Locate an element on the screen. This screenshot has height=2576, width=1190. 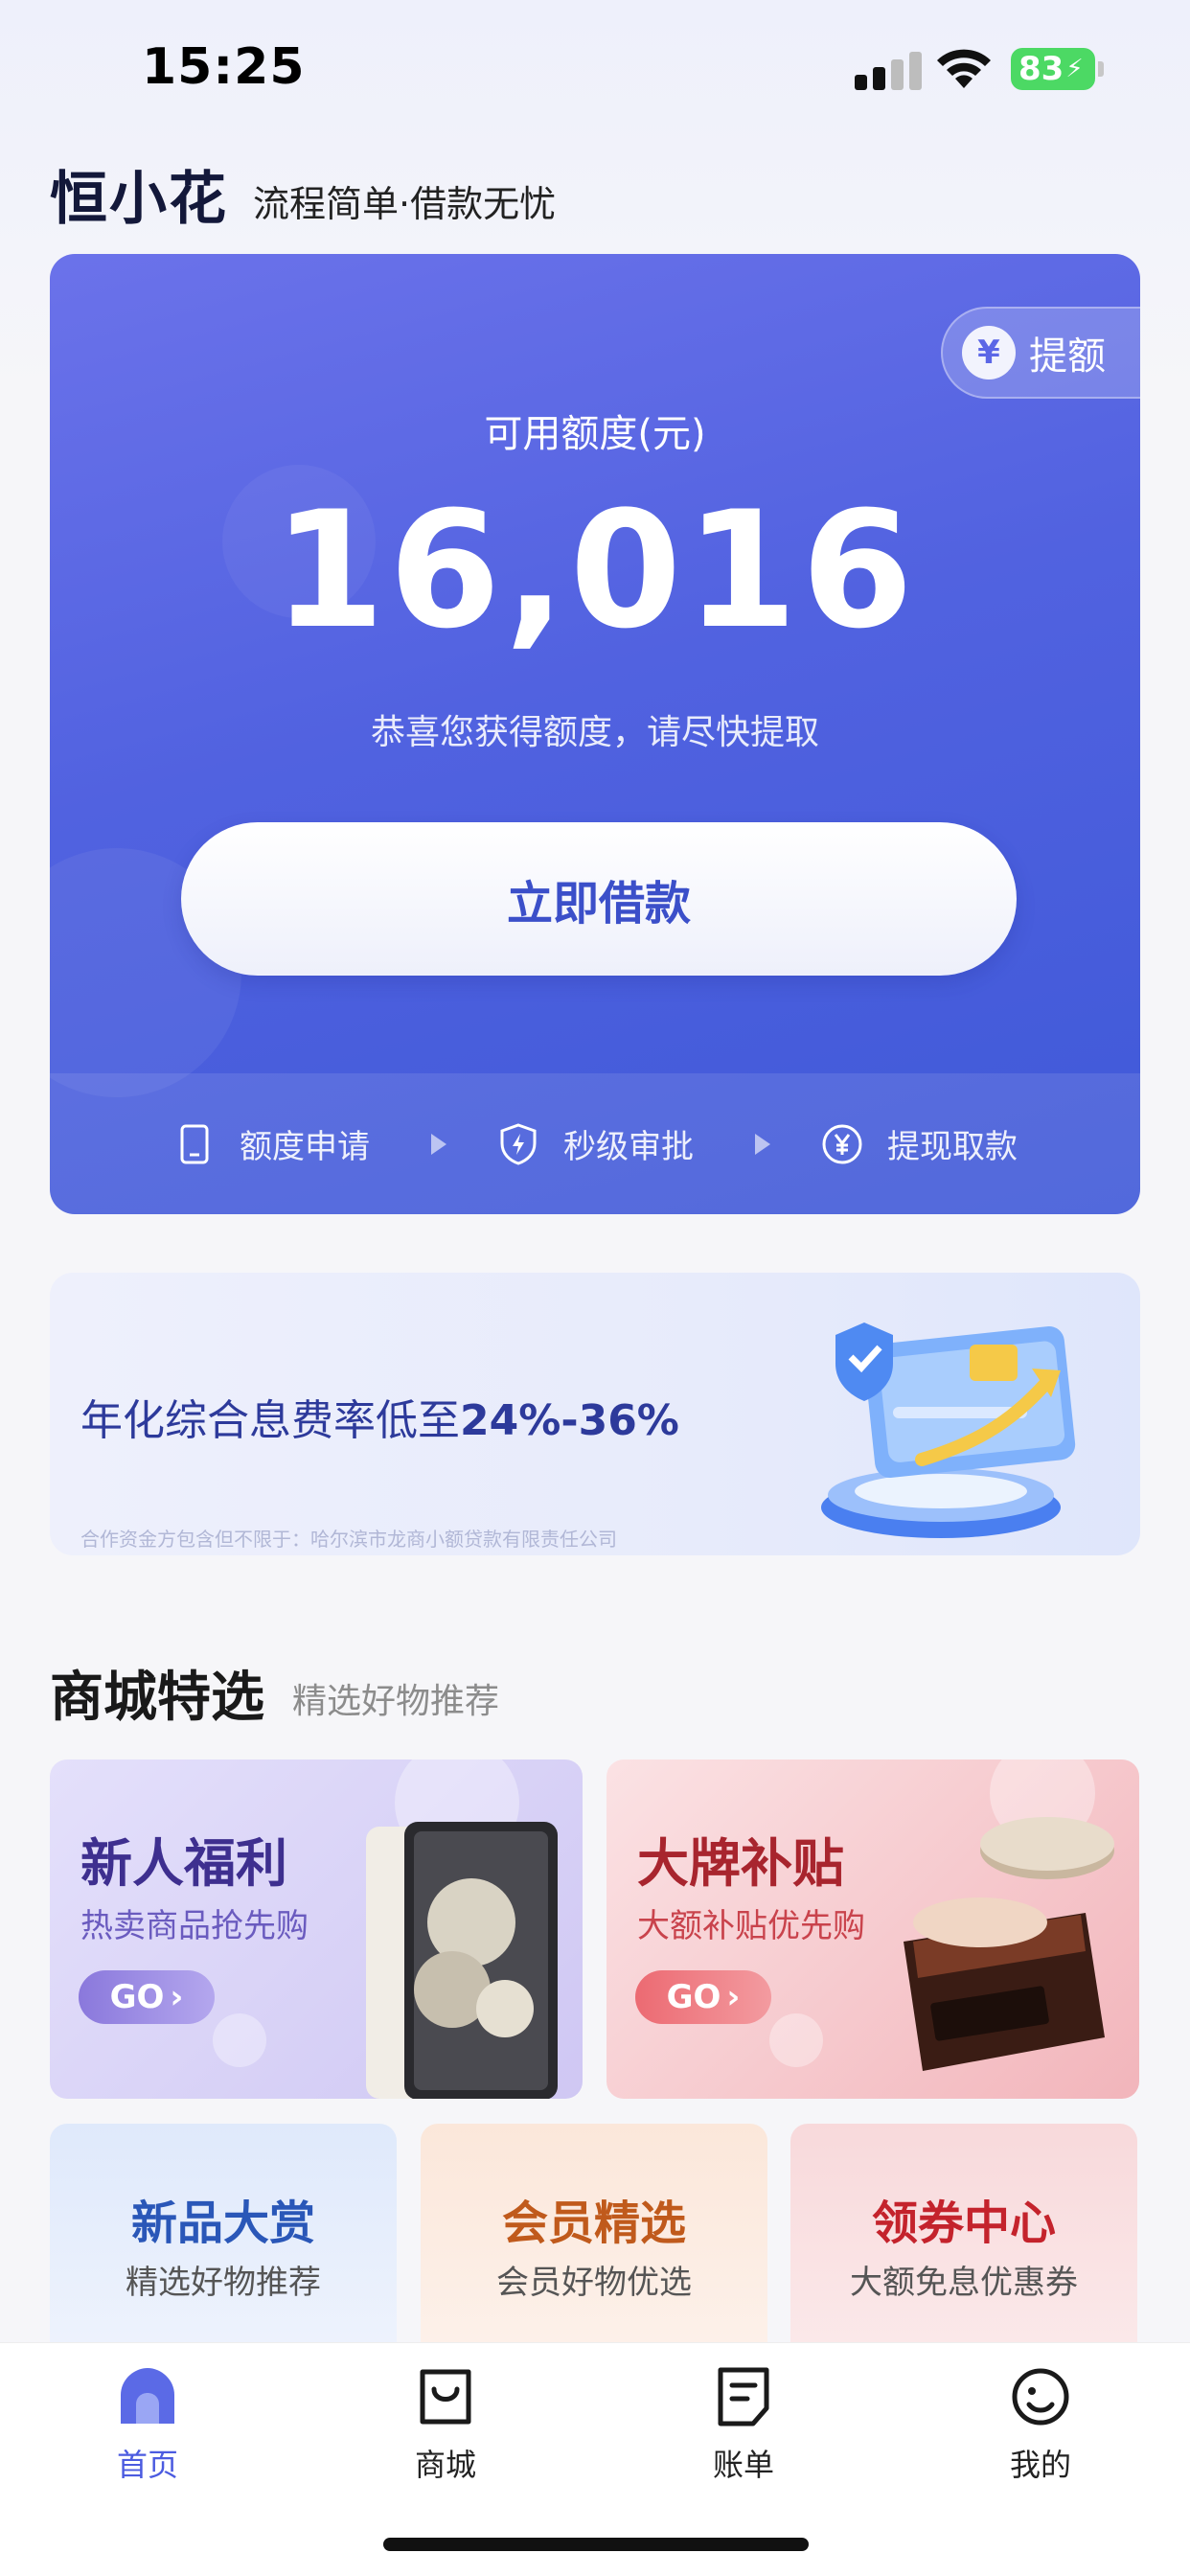
tablet-product-icon is located at coordinates (462, 1960).